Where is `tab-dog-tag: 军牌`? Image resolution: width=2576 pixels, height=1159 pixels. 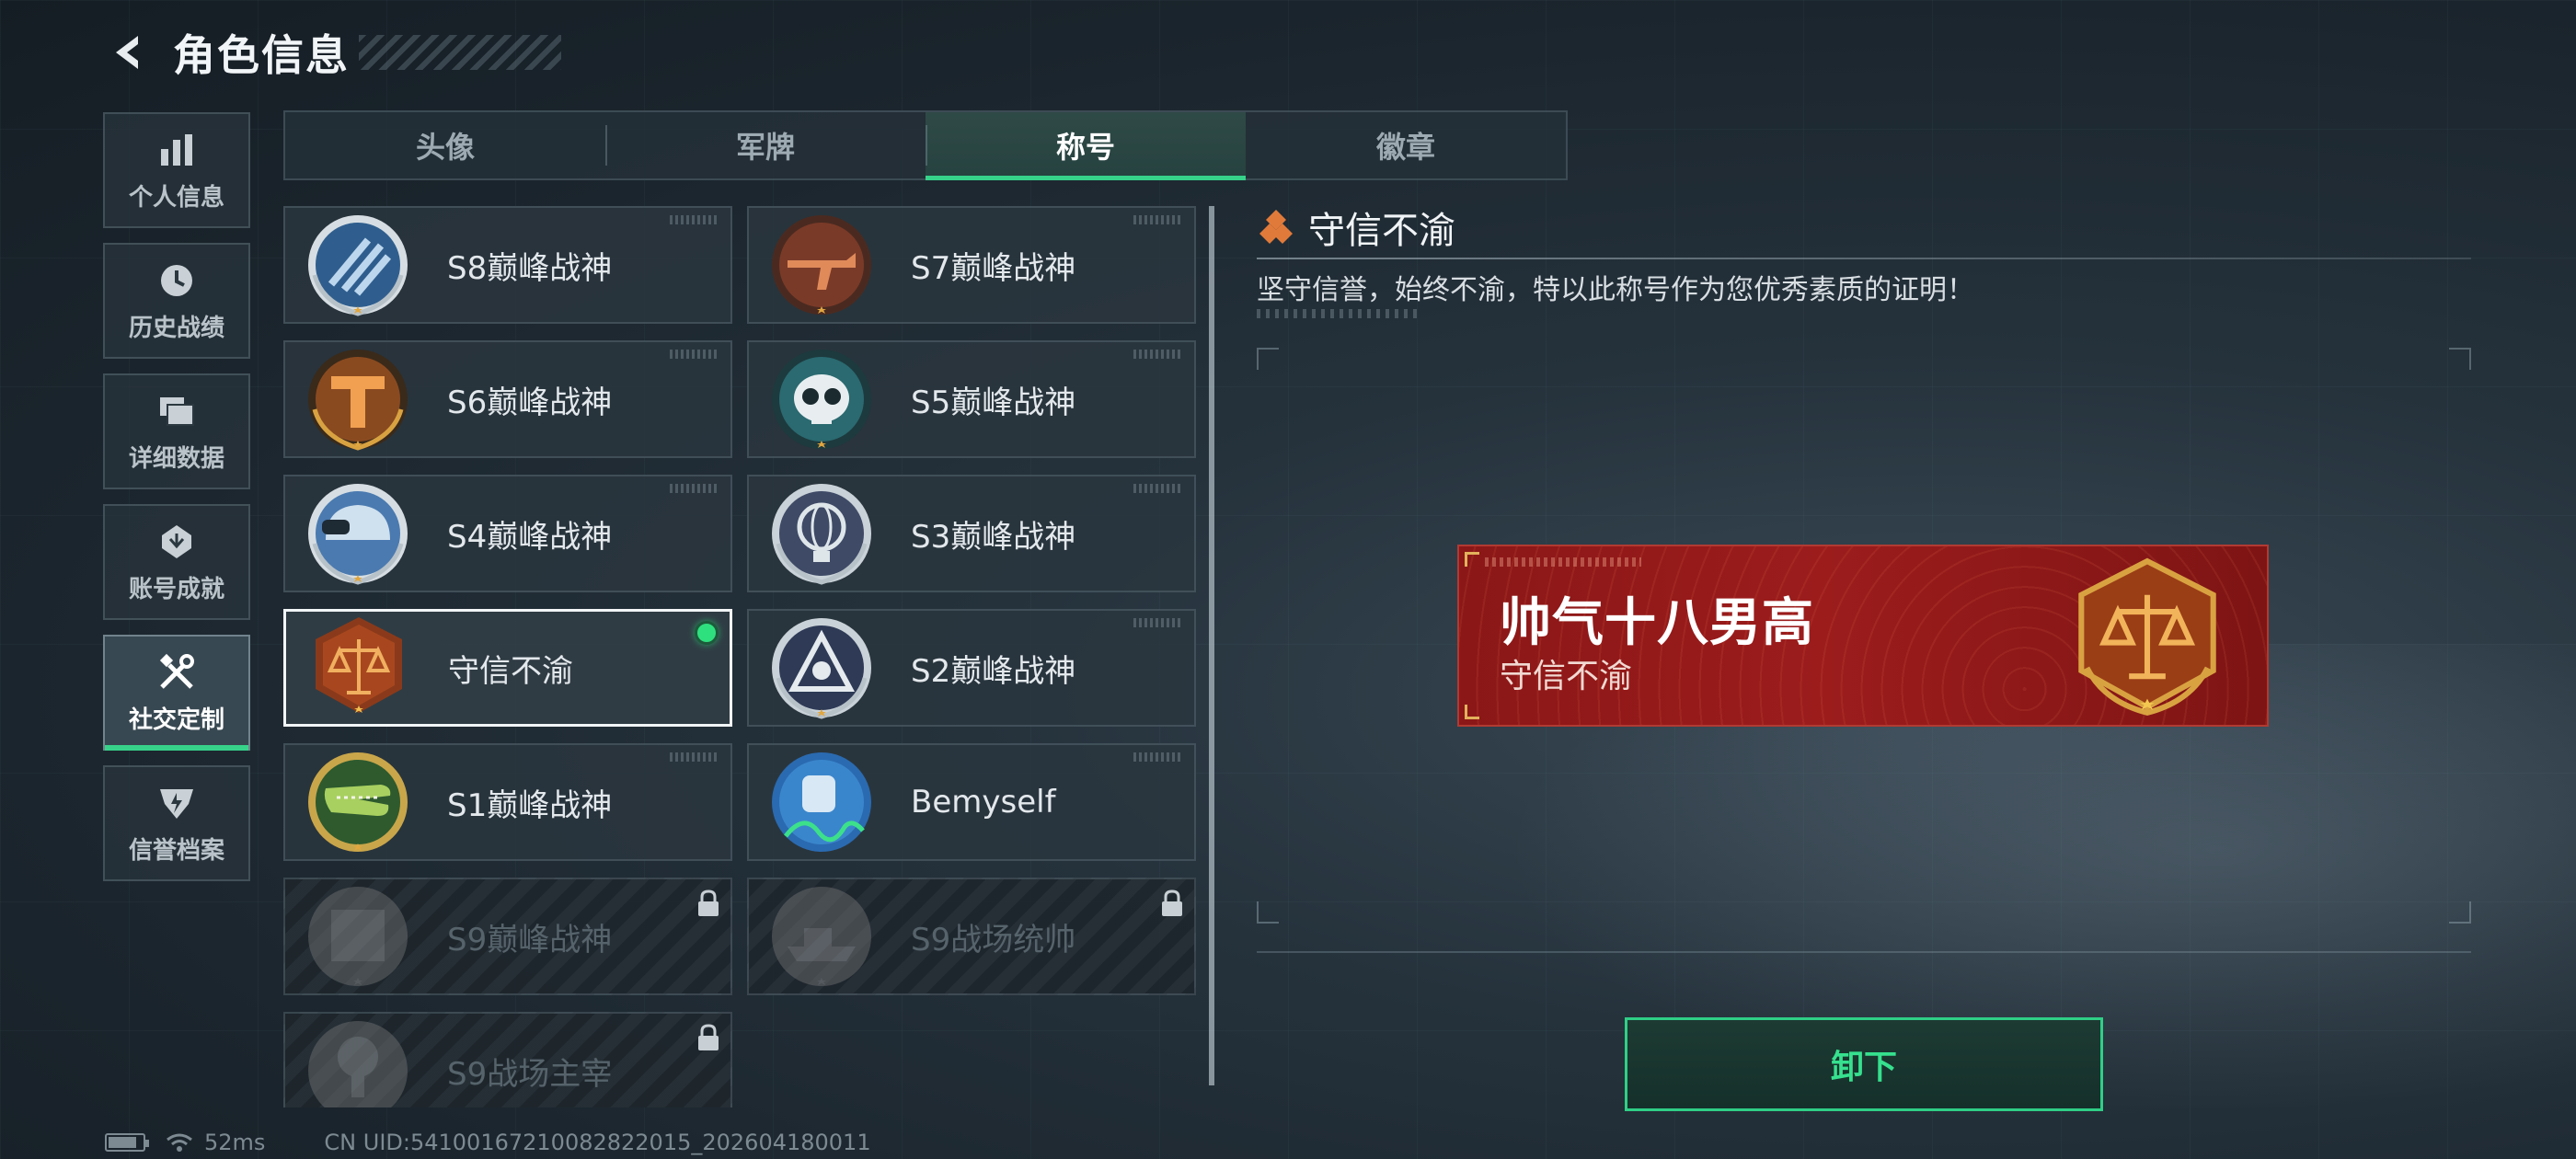 tab-dog-tag: 军牌 is located at coordinates (765, 145).